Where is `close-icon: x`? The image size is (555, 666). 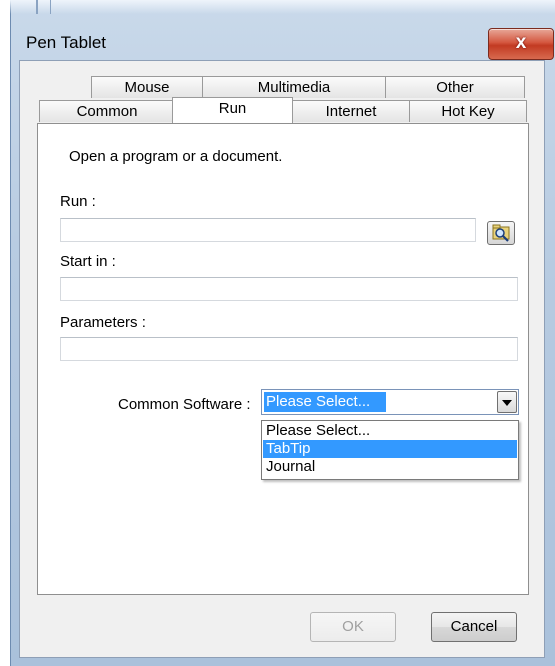 close-icon: x is located at coordinates (521, 42).